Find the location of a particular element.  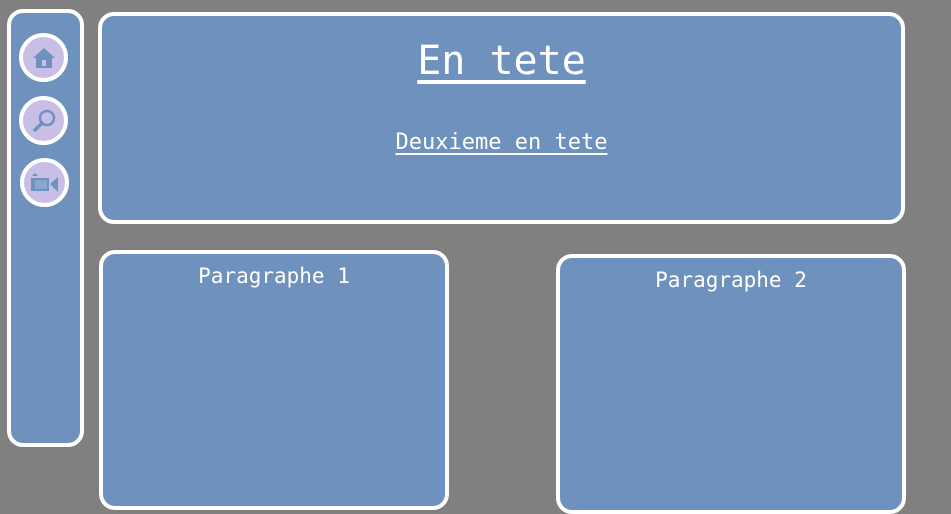

video-camera-icon is located at coordinates (44, 182).